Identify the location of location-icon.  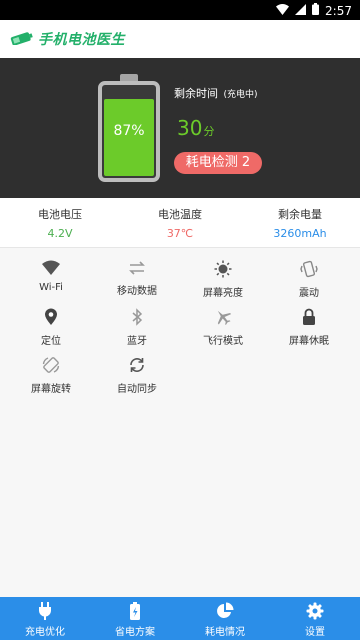
(51, 317).